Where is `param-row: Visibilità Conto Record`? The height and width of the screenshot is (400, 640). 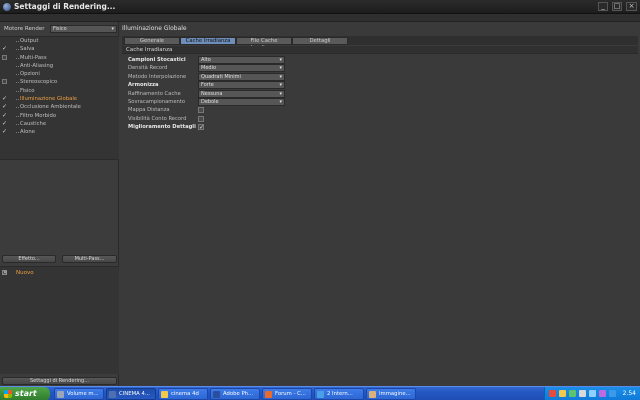
param-row: Visibilità Conto Record is located at coordinates (222, 119).